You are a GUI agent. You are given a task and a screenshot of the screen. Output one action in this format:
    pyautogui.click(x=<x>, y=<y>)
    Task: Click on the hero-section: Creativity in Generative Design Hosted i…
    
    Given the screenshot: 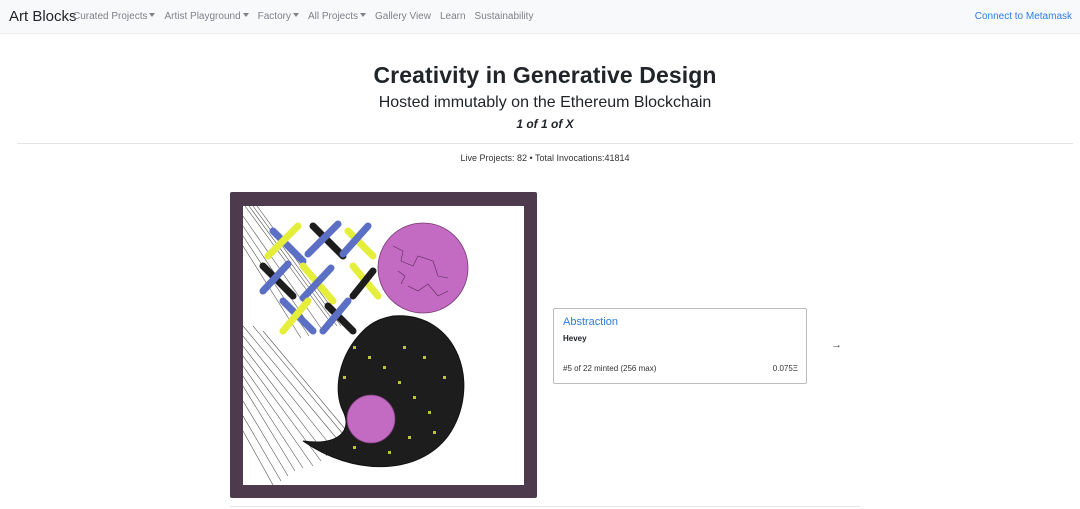 What is the action you would take?
    pyautogui.click(x=540, y=96)
    